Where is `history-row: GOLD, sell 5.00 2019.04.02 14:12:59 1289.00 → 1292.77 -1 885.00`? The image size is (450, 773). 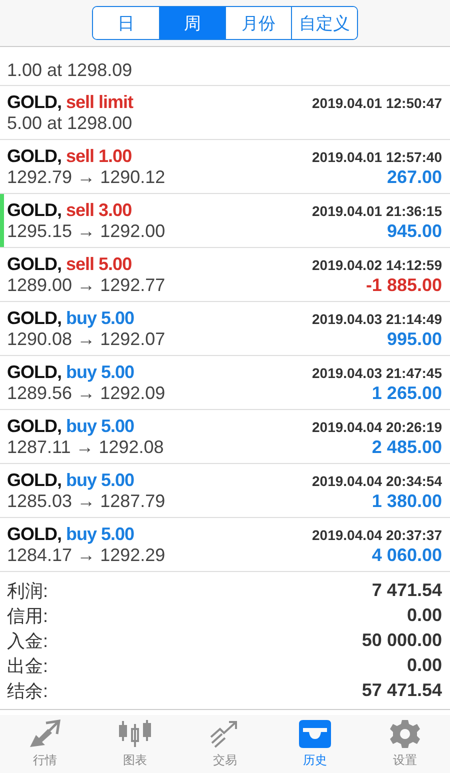
history-row: GOLD, sell 5.00 2019.04.02 14:12:59 1289.00 → 1292.77 -1 885.00 is located at coordinates (225, 275).